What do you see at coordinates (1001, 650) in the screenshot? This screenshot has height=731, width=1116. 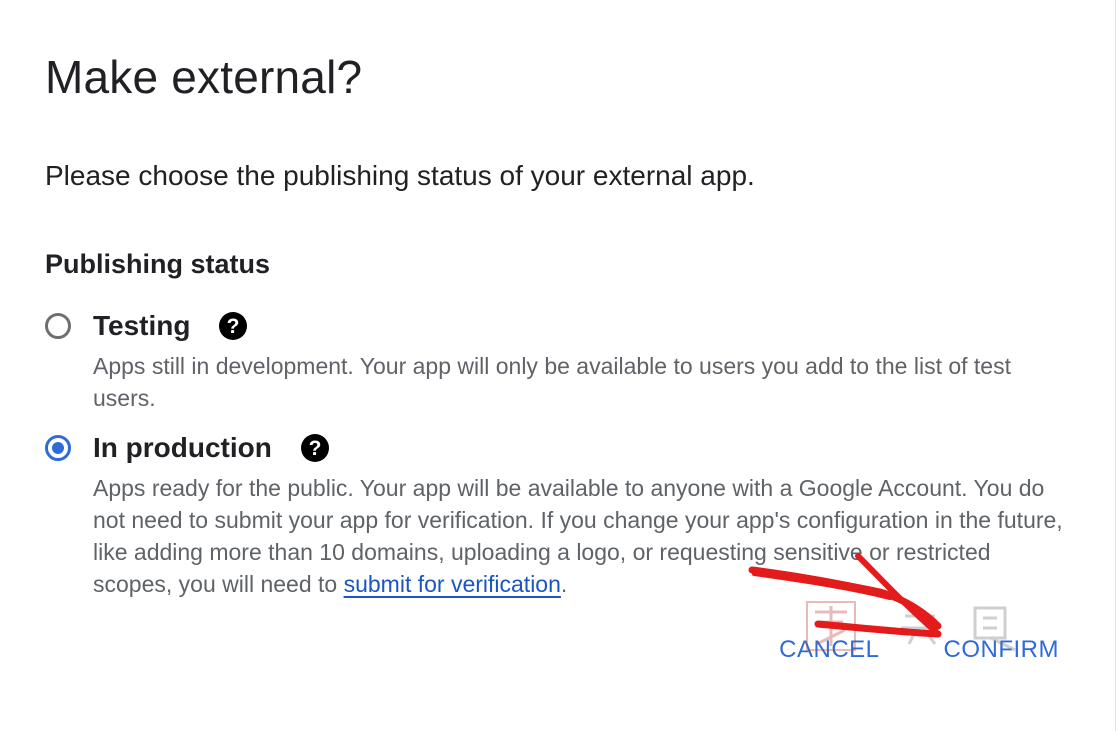 I see `confirm-button: CONFIRM` at bounding box center [1001, 650].